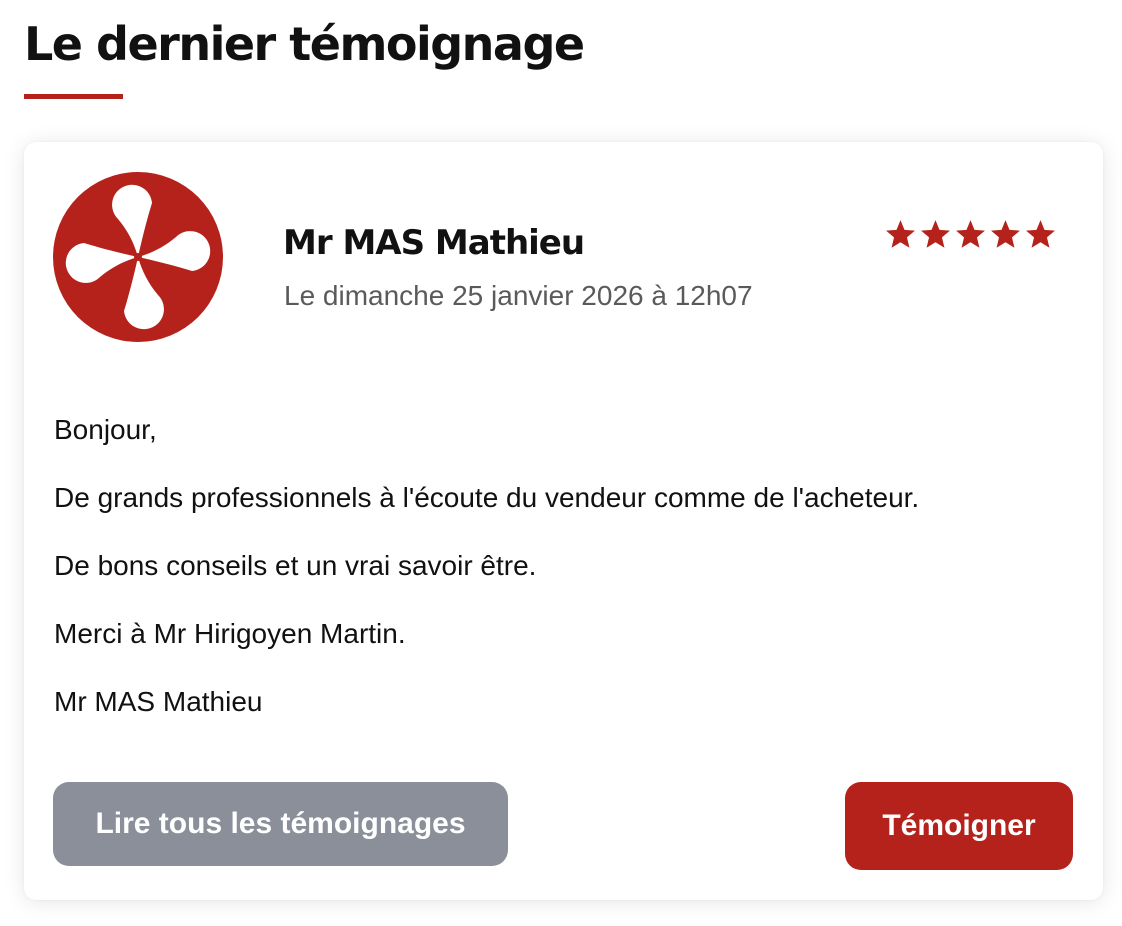 The image size is (1122, 926). I want to click on star-rating, so click(970, 234).